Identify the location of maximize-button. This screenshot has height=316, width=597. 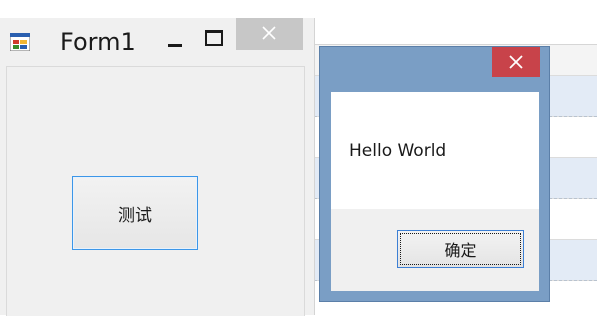
(213, 41).